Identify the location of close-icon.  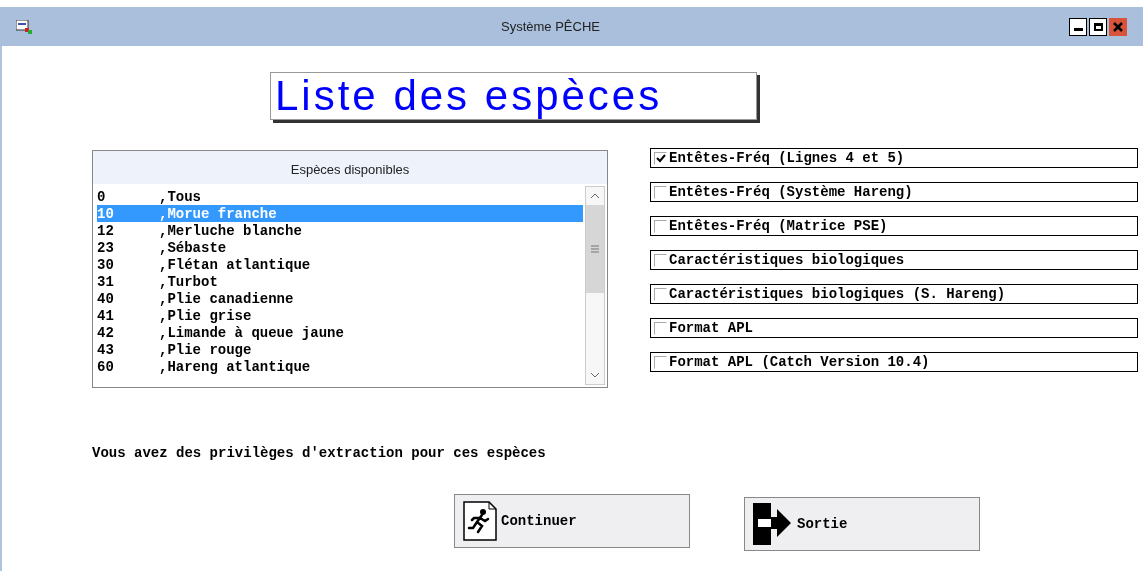
(1118, 26).